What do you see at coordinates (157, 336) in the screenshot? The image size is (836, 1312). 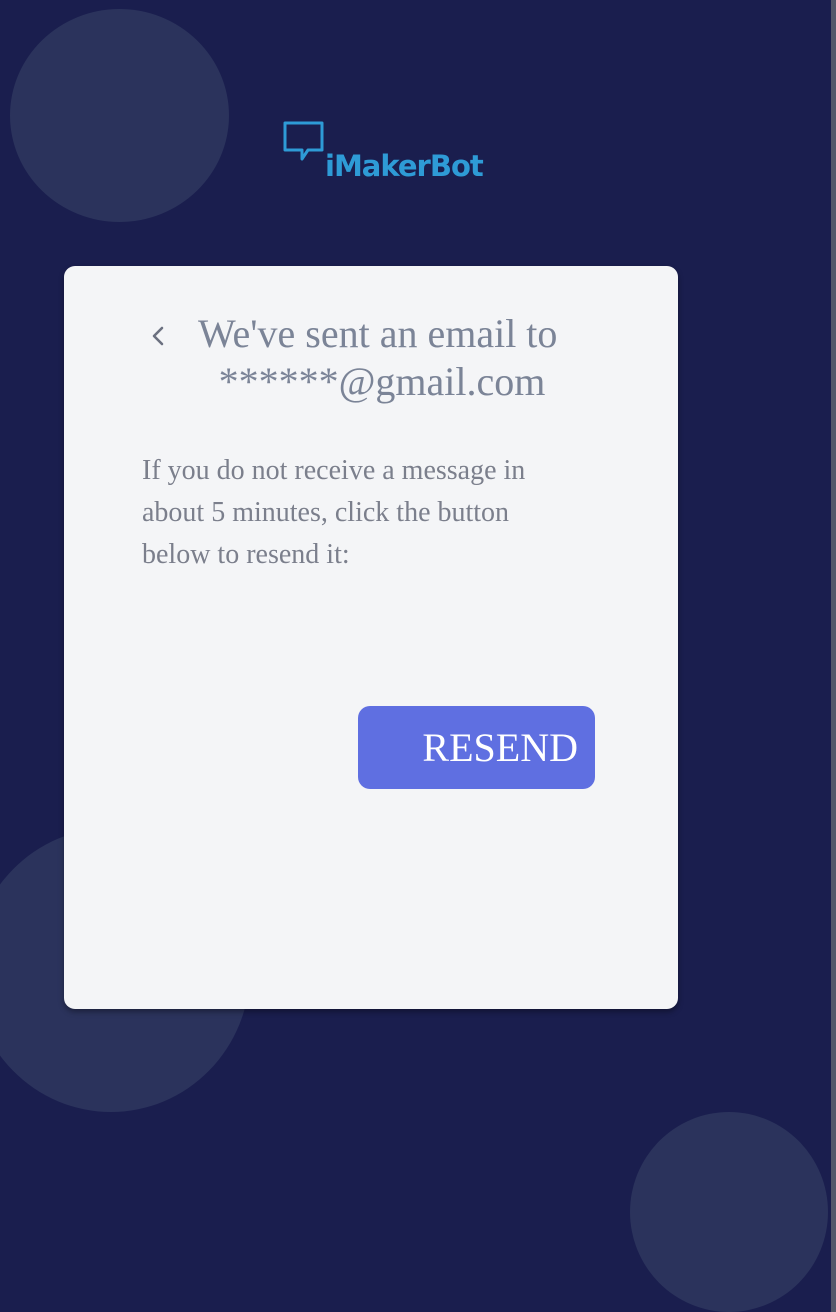 I see `chevron-left-icon` at bounding box center [157, 336].